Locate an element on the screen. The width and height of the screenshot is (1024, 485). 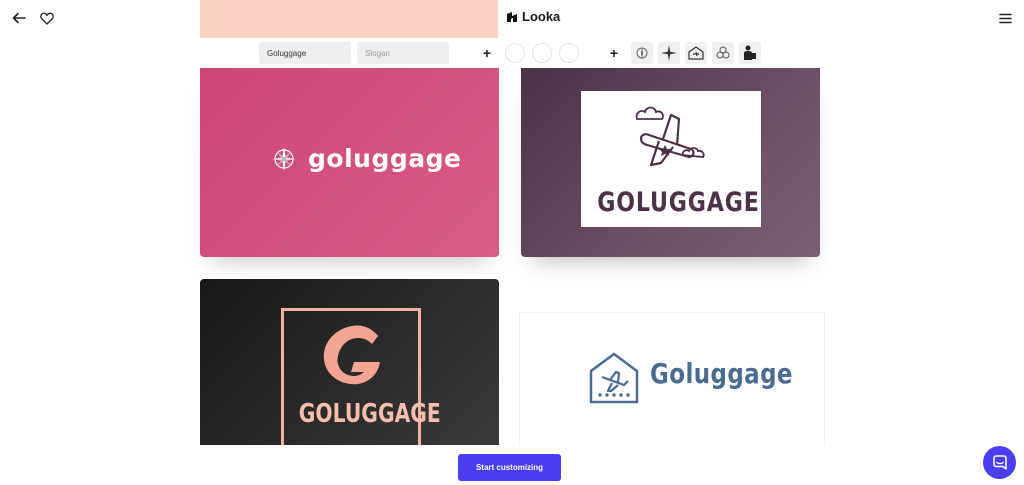
favorite-button is located at coordinates (47, 18).